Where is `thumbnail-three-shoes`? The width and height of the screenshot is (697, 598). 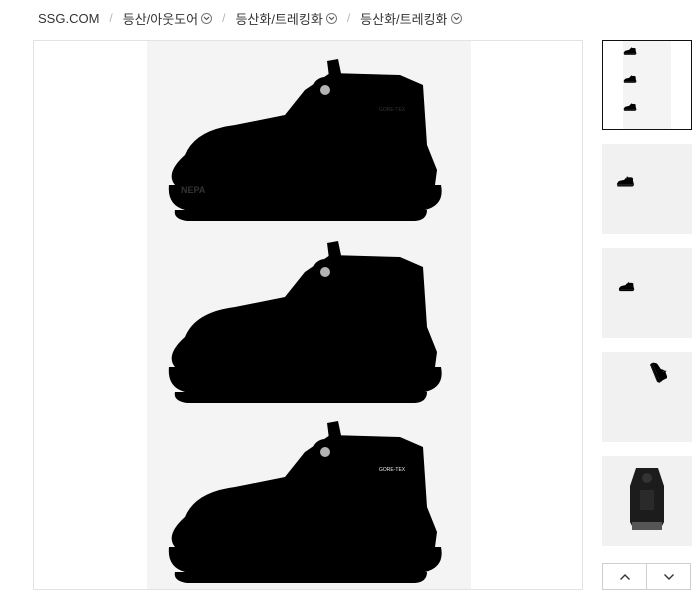
thumbnail-three-shoes is located at coordinates (647, 85).